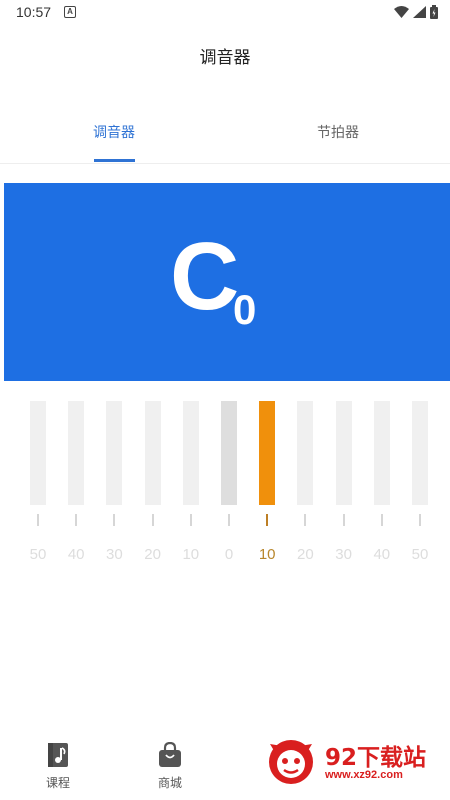  What do you see at coordinates (57, 783) in the screenshot?
I see `nav-label-courses: 课程` at bounding box center [57, 783].